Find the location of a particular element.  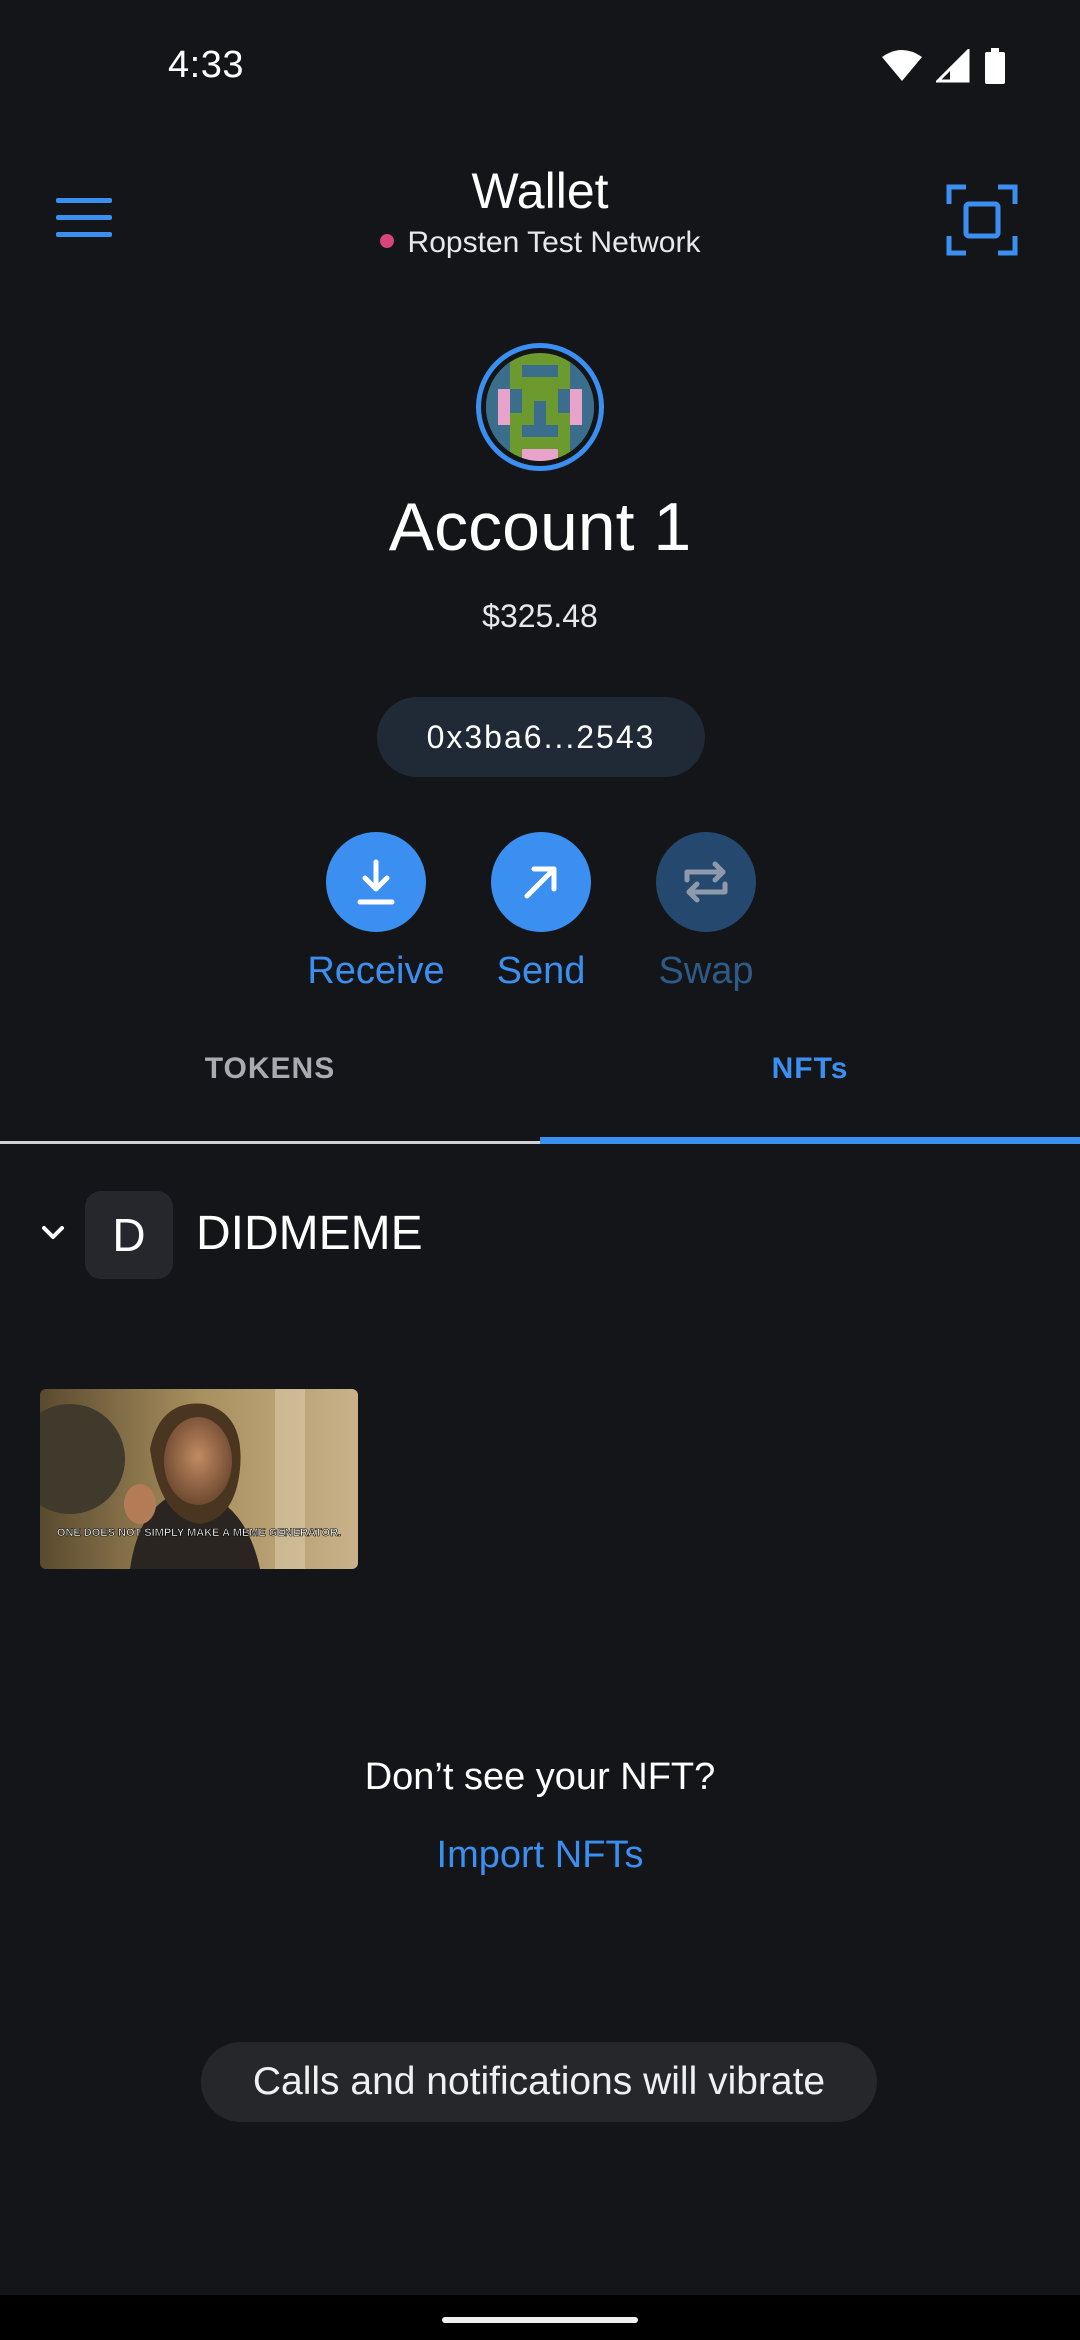

import-nfts-link: Import NFTs is located at coordinates (540, 1855).